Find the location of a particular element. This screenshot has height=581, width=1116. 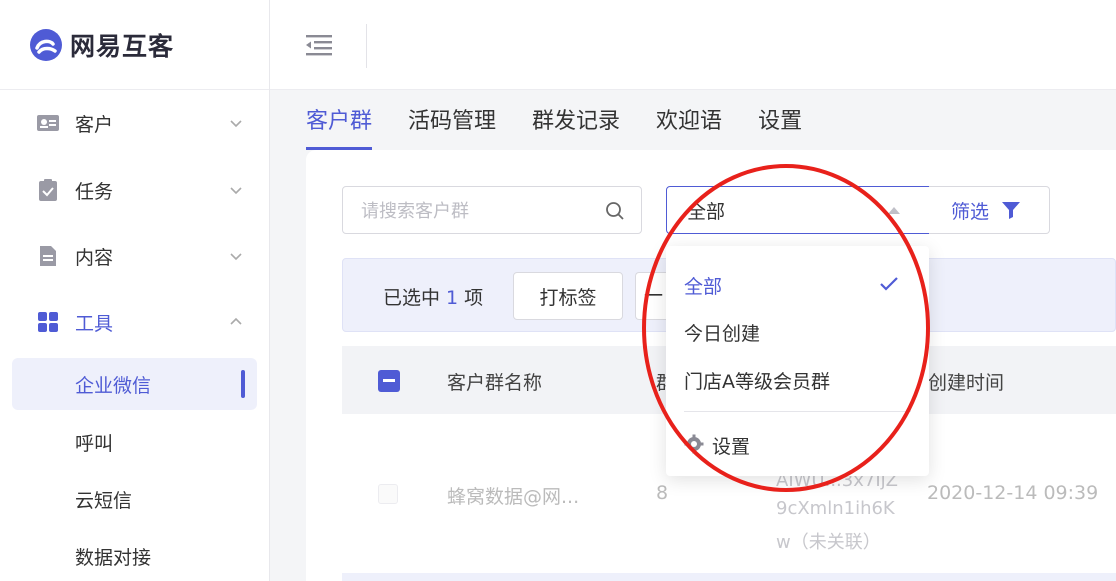

gear-icon is located at coordinates (694, 444).